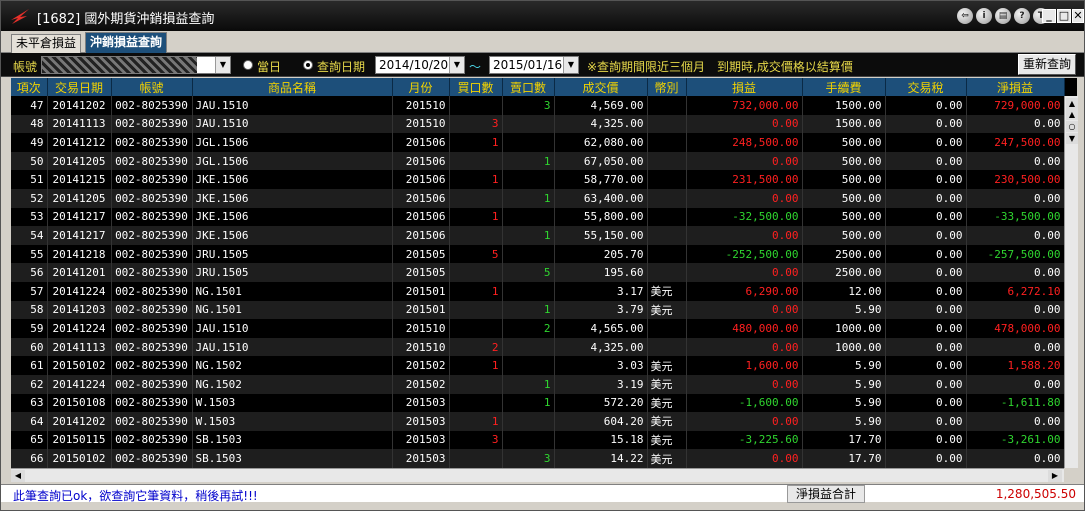  What do you see at coordinates (844, 458) in the screenshot?
I see `cell-fee: 17.70` at bounding box center [844, 458].